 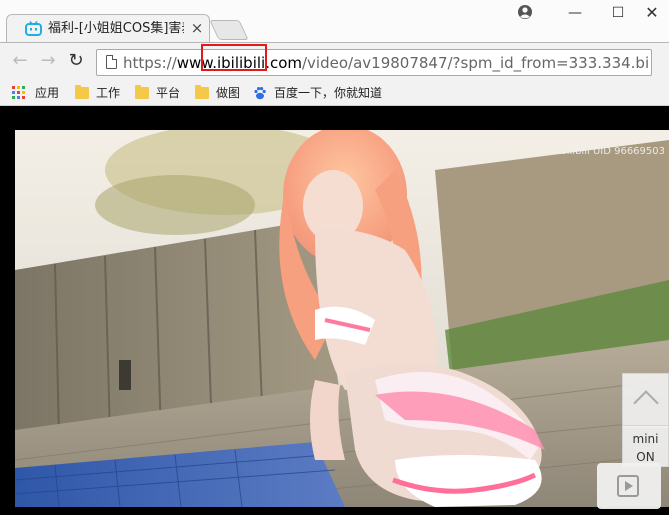 I want to click on mini-player-toggle: mini ON, so click(x=645, y=446).